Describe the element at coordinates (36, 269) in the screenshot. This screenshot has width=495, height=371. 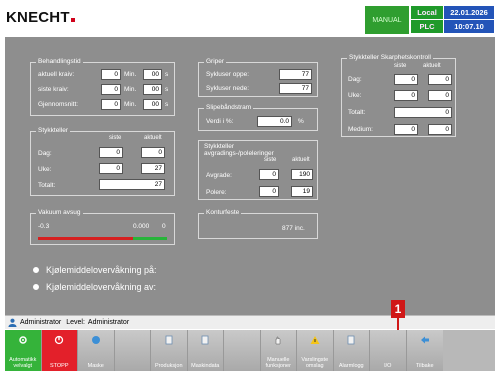
I see `radio-on-icon` at that location.